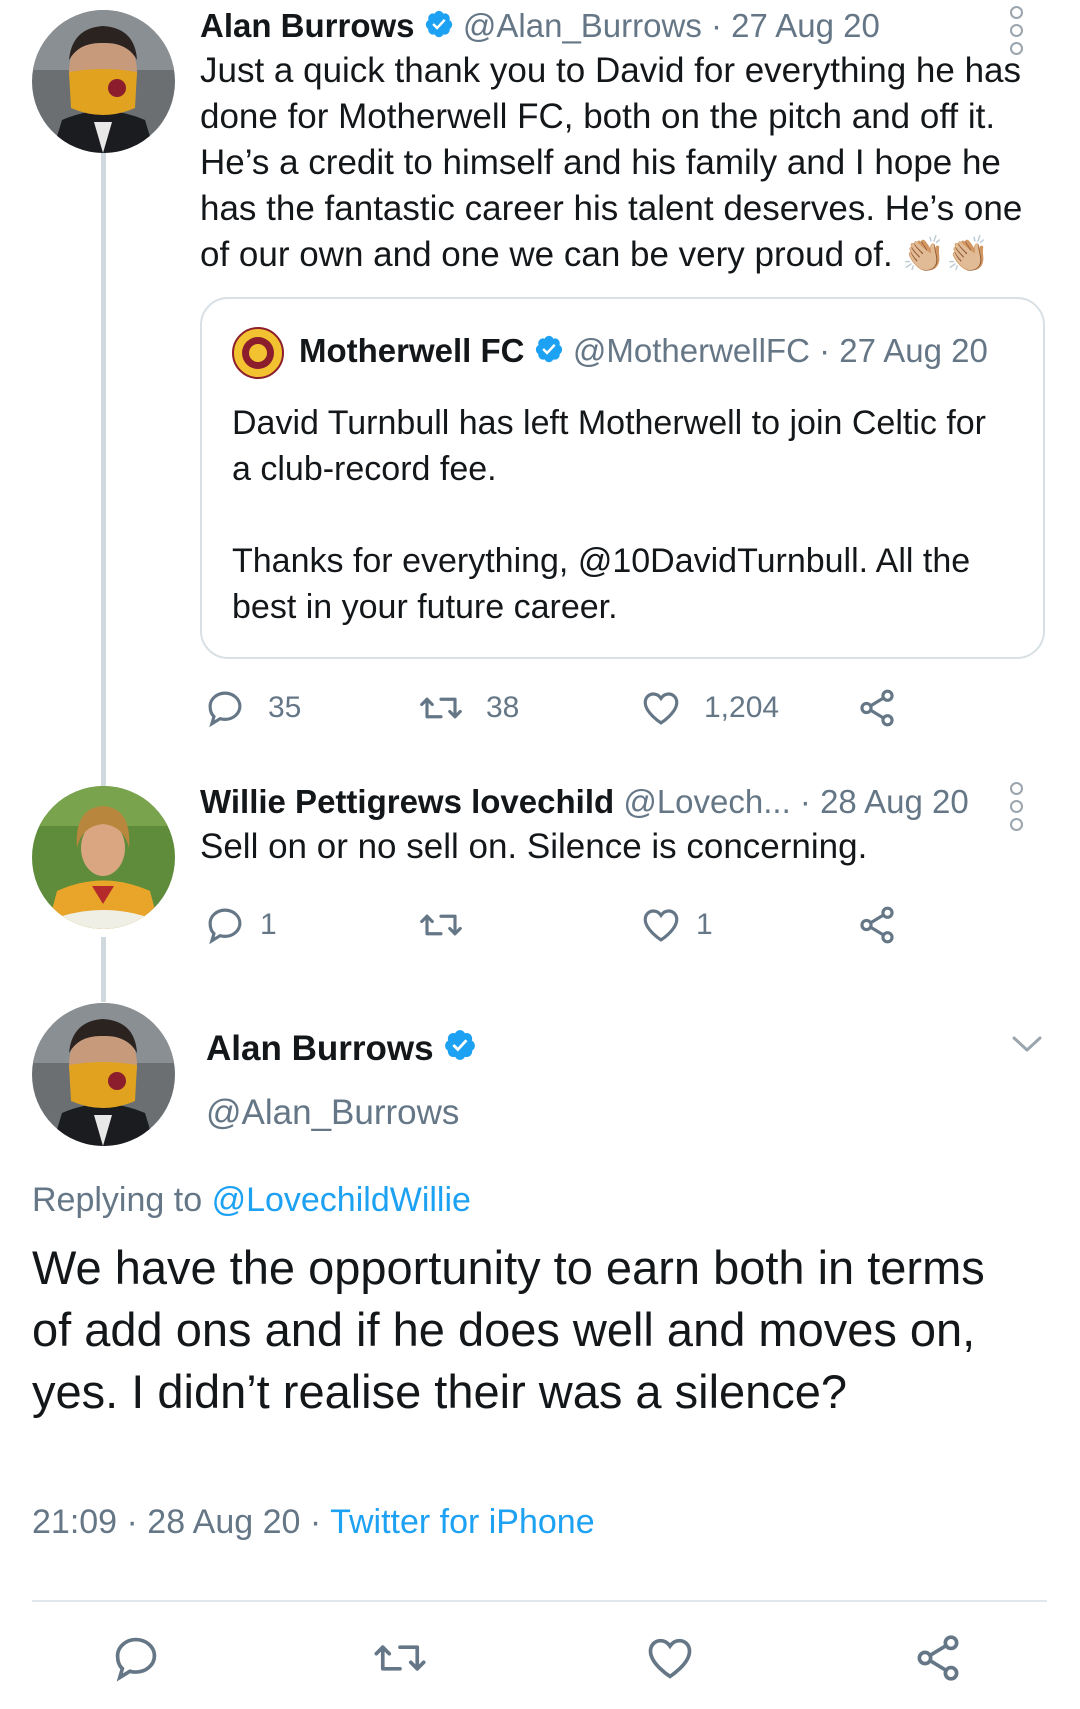  I want to click on quote-date: · 27 Aug 20, so click(903, 350).